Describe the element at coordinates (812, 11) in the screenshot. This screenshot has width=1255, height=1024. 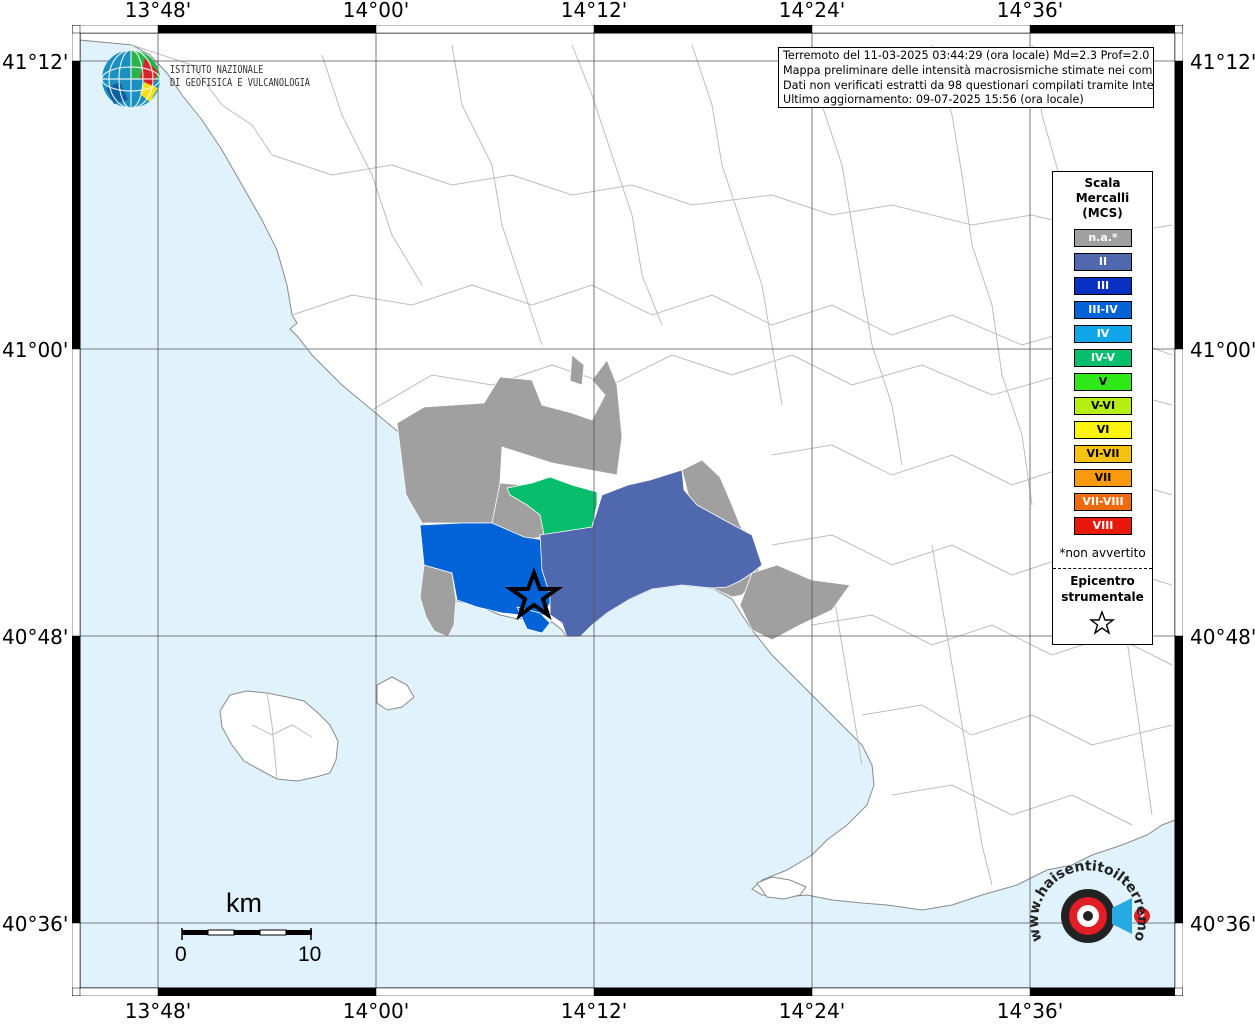
I see `lon-tick-top-4: 14°24'` at that location.